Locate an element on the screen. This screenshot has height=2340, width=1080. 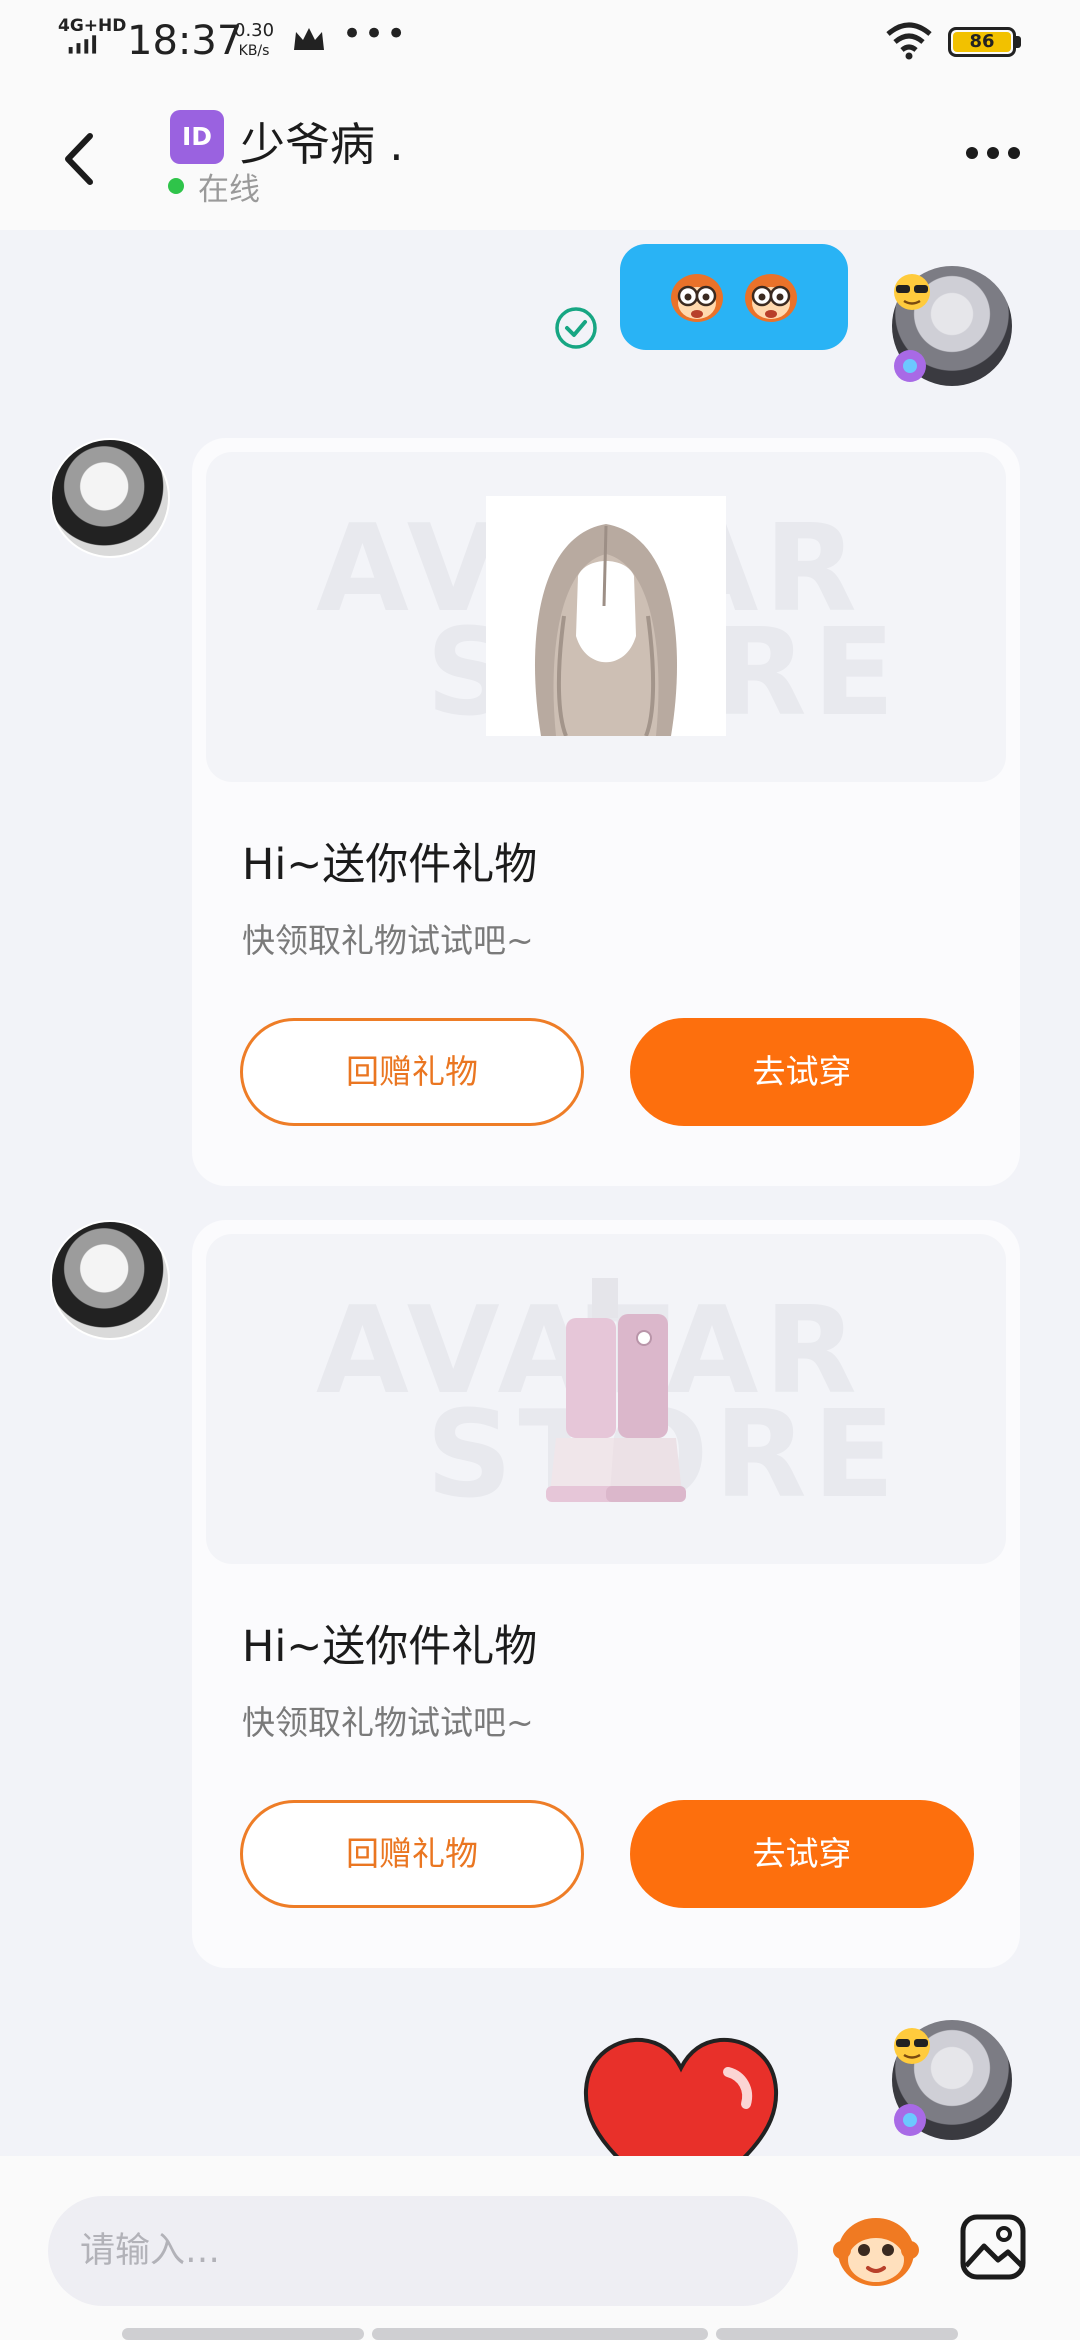
online-status-text: 在线 is located at coordinates (229, 190).